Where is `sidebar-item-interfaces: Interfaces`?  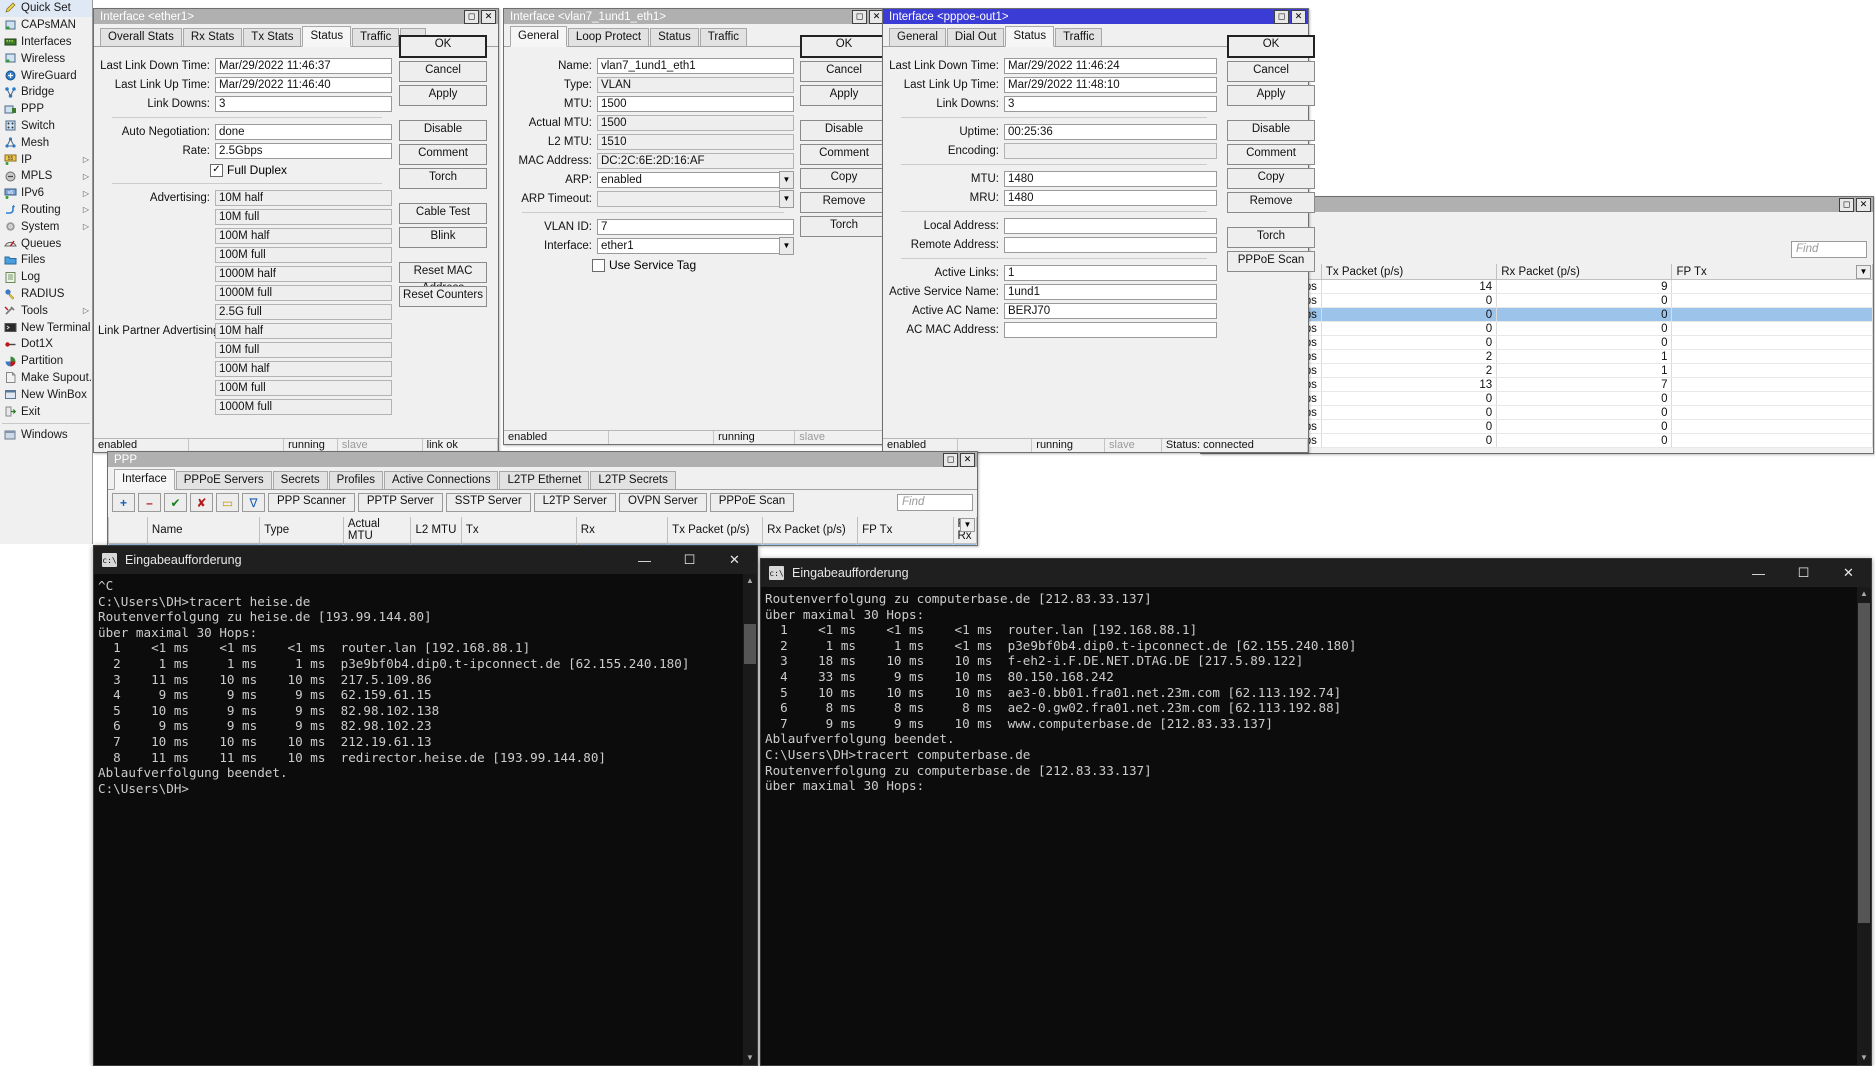 sidebar-item-interfaces: Interfaces is located at coordinates (46, 42).